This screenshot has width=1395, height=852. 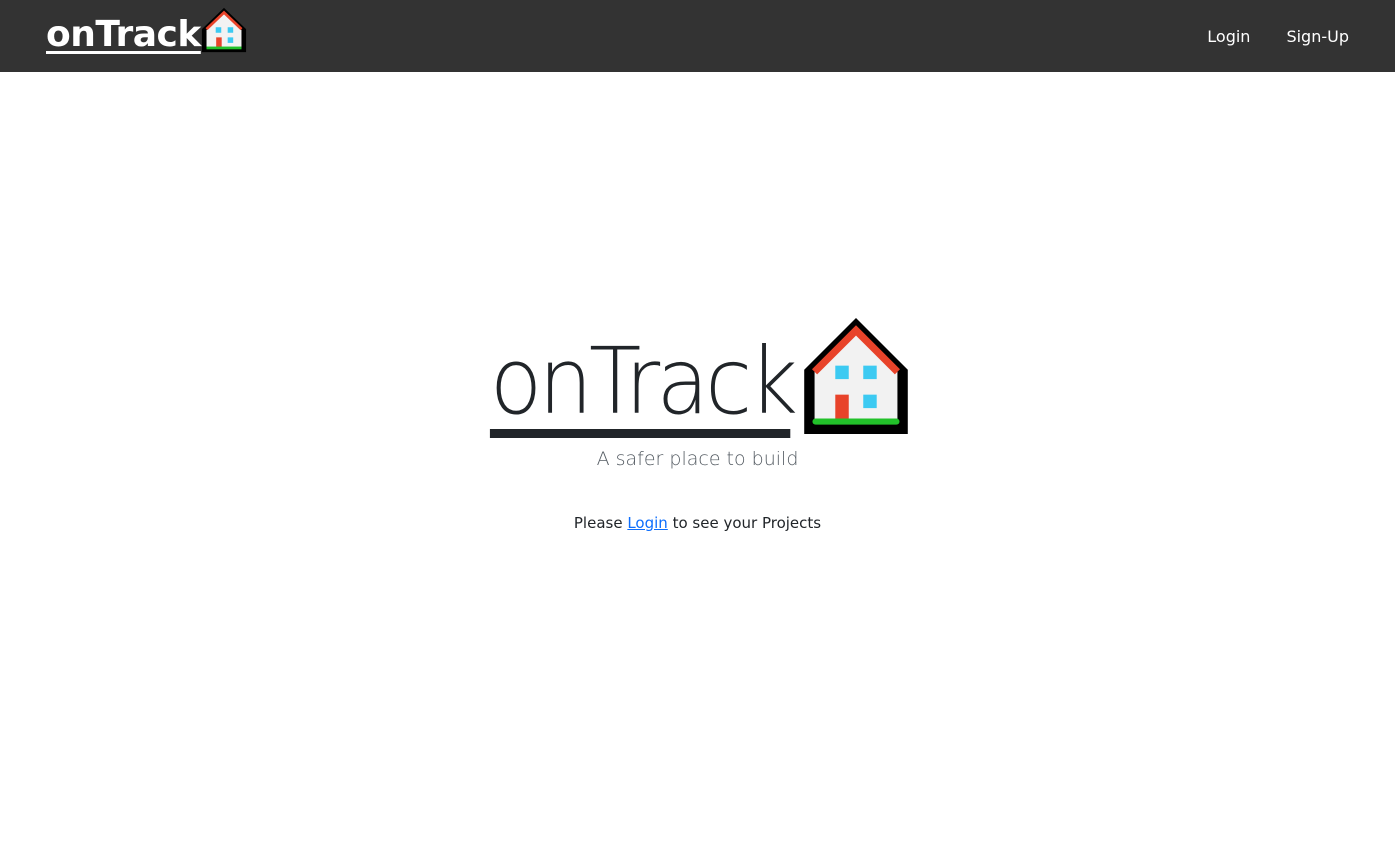 What do you see at coordinates (697, 36) in the screenshot?
I see `top-navbar: onTrack Login Sign-Up` at bounding box center [697, 36].